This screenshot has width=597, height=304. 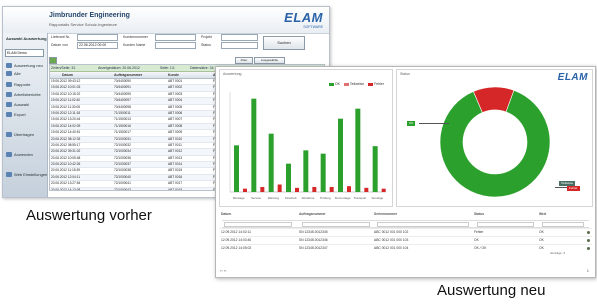 What do you see at coordinates (479, 214) in the screenshot?
I see `column-header: Status` at bounding box center [479, 214].